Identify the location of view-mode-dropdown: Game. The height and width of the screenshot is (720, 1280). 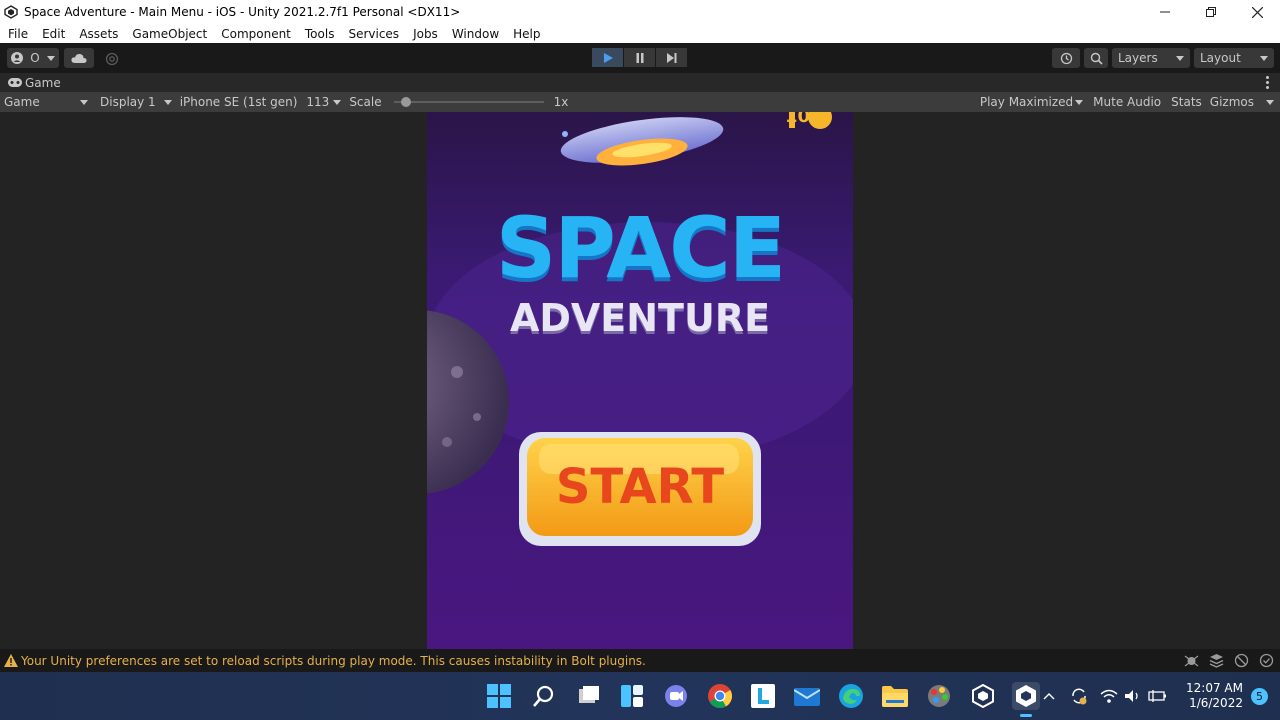
(46, 102).